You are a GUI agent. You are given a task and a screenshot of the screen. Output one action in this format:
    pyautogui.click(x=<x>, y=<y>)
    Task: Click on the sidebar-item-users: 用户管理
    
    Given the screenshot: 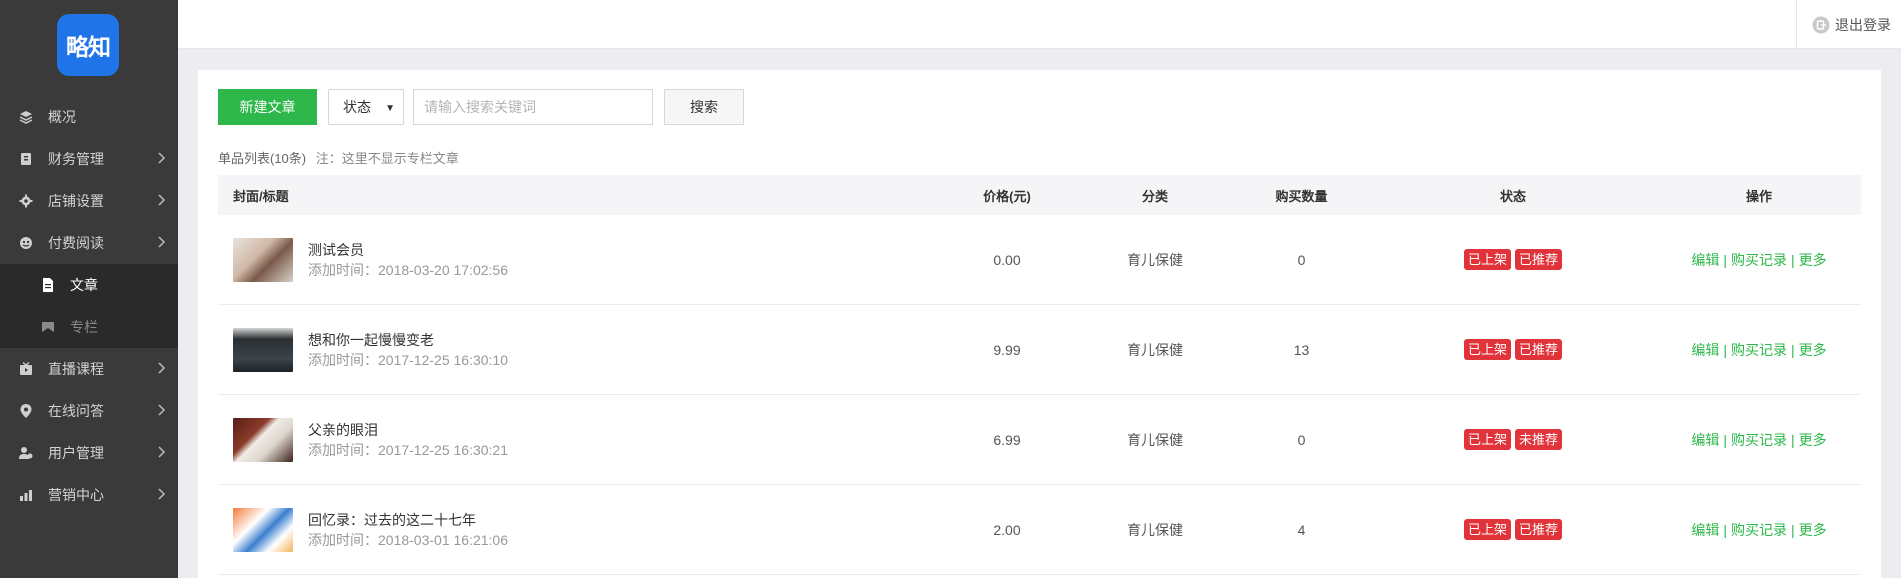 What is the action you would take?
    pyautogui.click(x=89, y=453)
    